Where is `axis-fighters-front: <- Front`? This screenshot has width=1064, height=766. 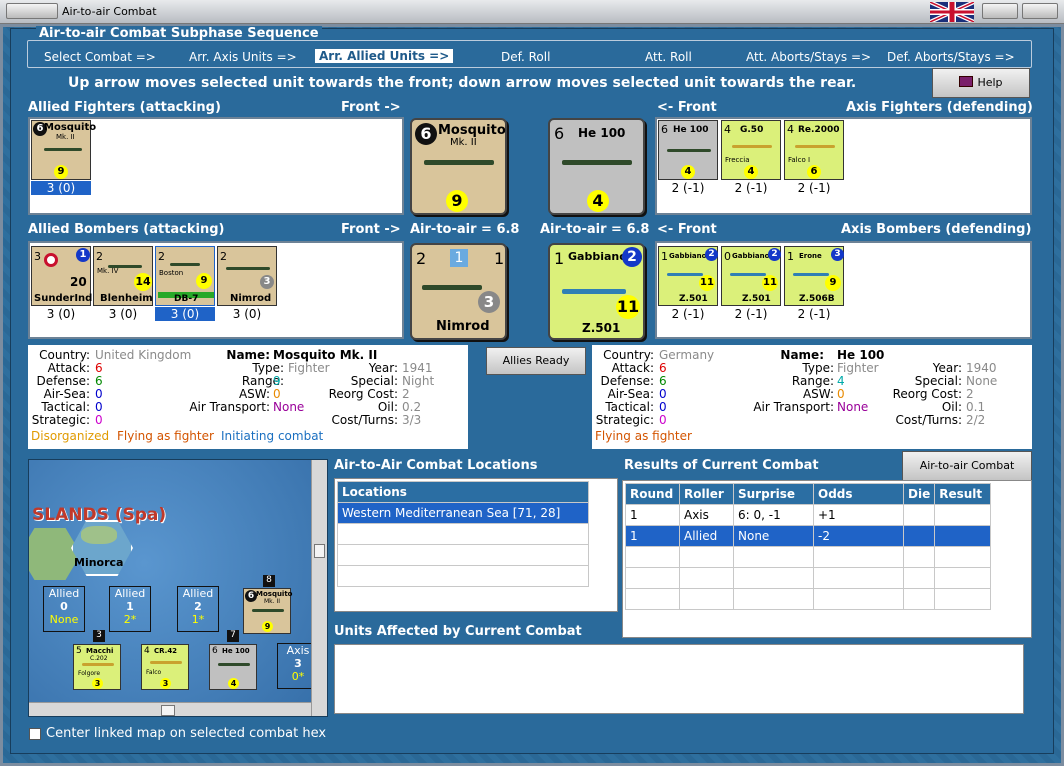
axis-fighters-front: <- Front is located at coordinates (687, 107).